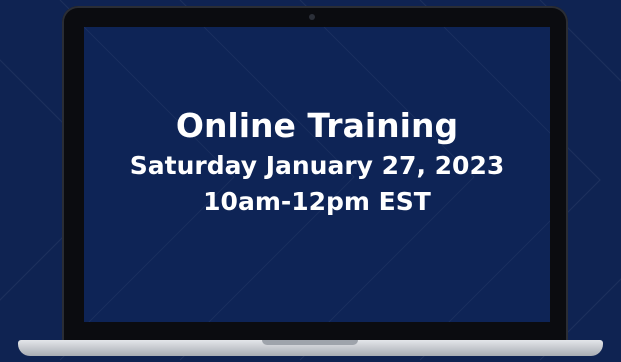 Image resolution: width=621 pixels, height=362 pixels. I want to click on webcam-icon, so click(312, 17).